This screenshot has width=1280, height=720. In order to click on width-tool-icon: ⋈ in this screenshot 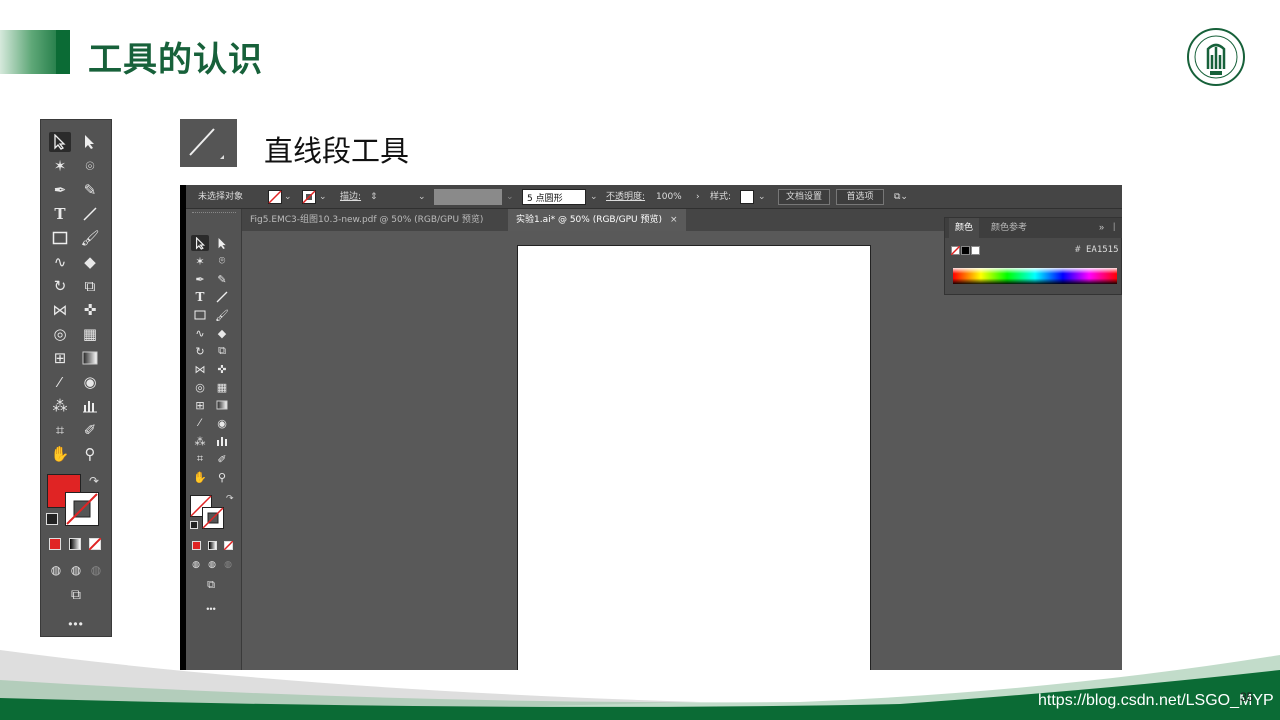, I will do `click(60, 310)`.